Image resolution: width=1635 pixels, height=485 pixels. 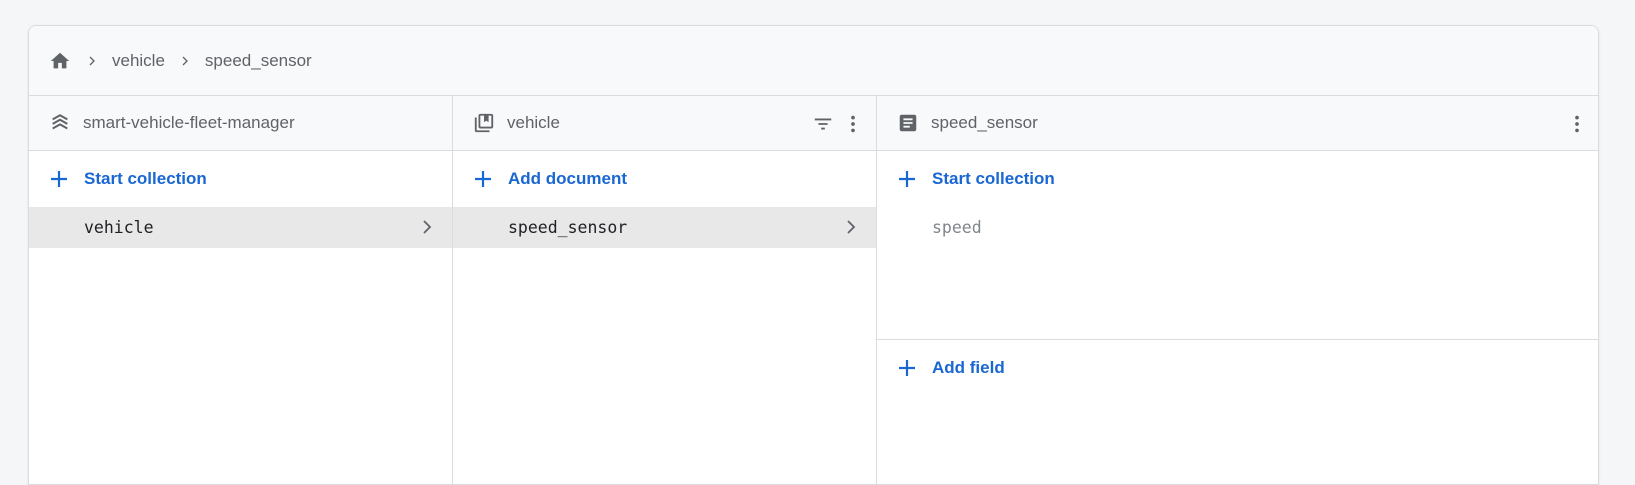 I want to click on root-column-header: smart-vehicle-fleet-manager, so click(x=240, y=123).